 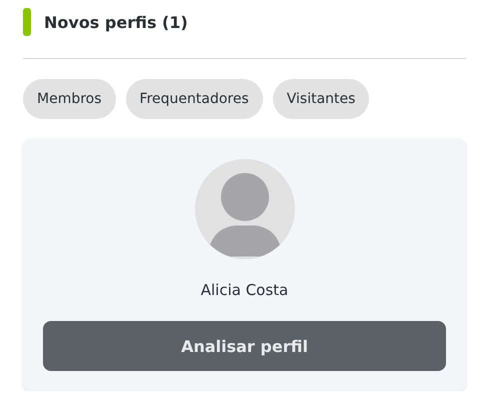 I want to click on avatar-icon, so click(x=244, y=209).